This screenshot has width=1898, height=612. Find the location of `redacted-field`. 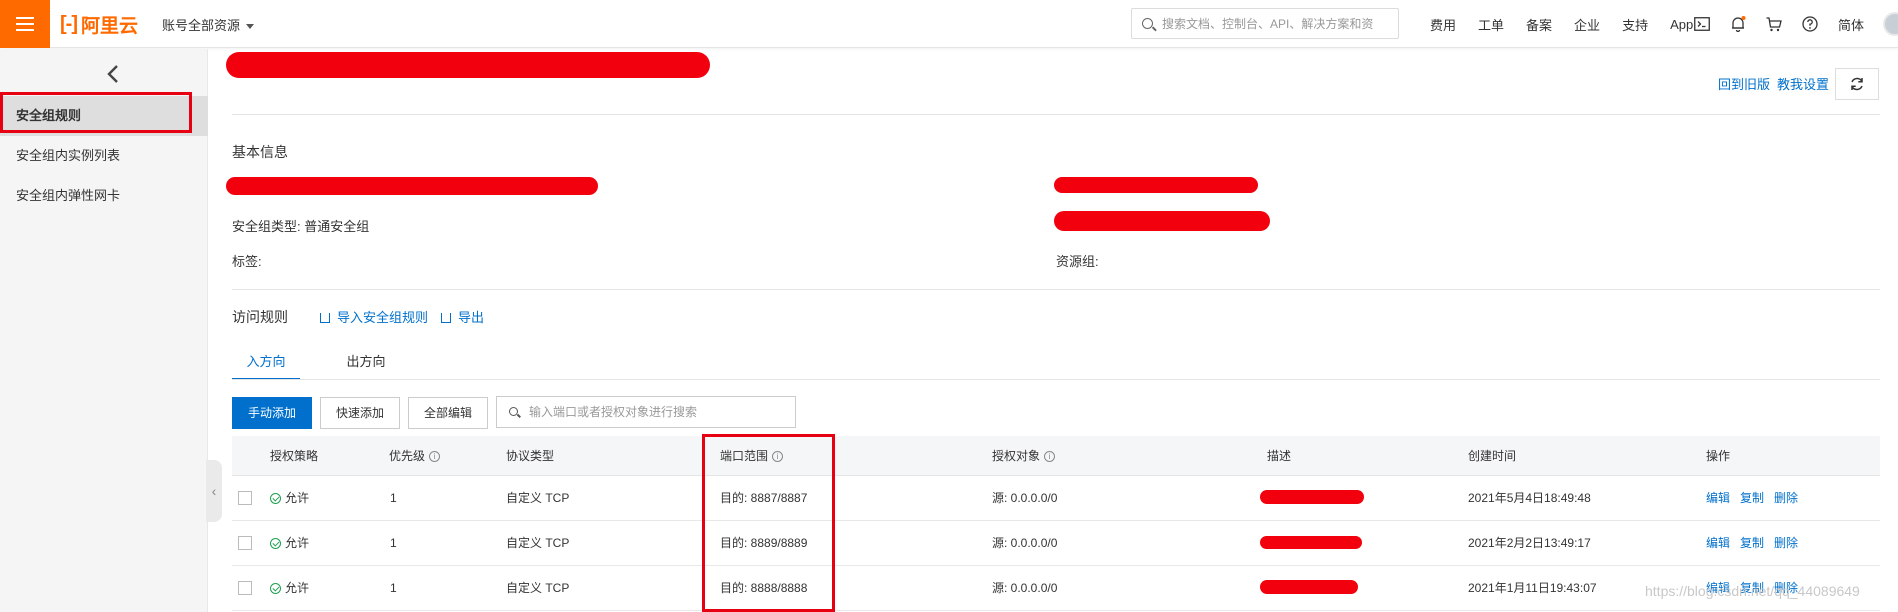

redacted-field is located at coordinates (1162, 221).